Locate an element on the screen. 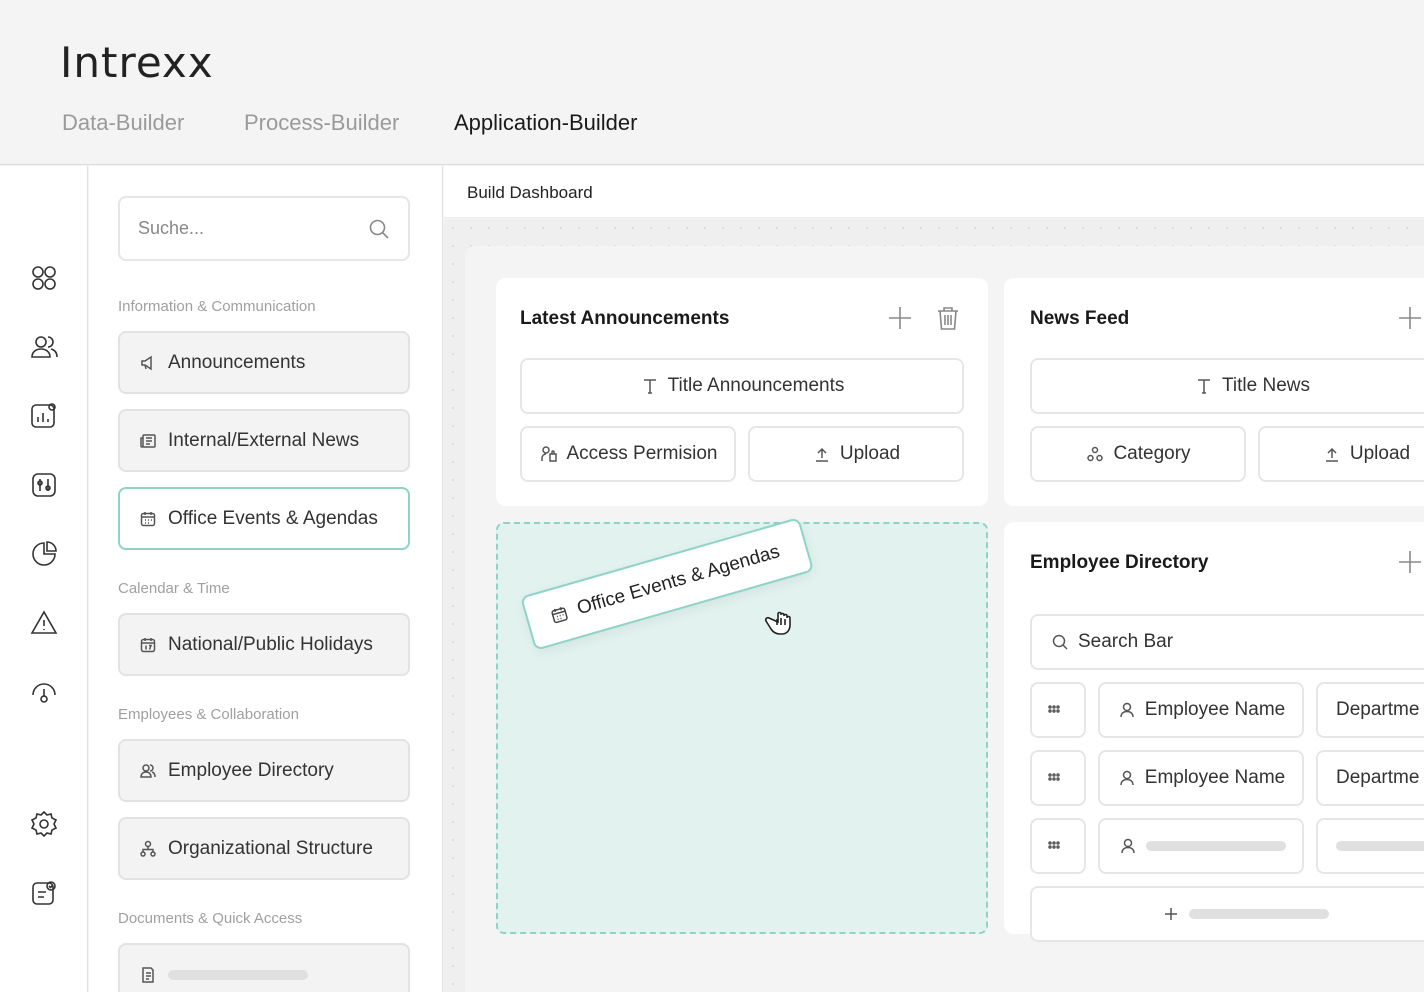 This screenshot has height=992, width=1424. library-item-label: Employee Directory is located at coordinates (251, 770).